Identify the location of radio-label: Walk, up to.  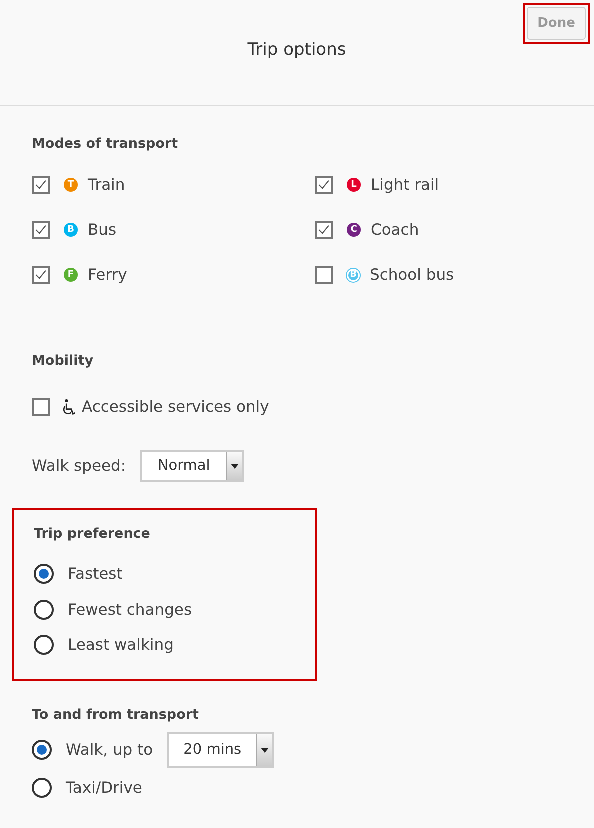
(110, 750).